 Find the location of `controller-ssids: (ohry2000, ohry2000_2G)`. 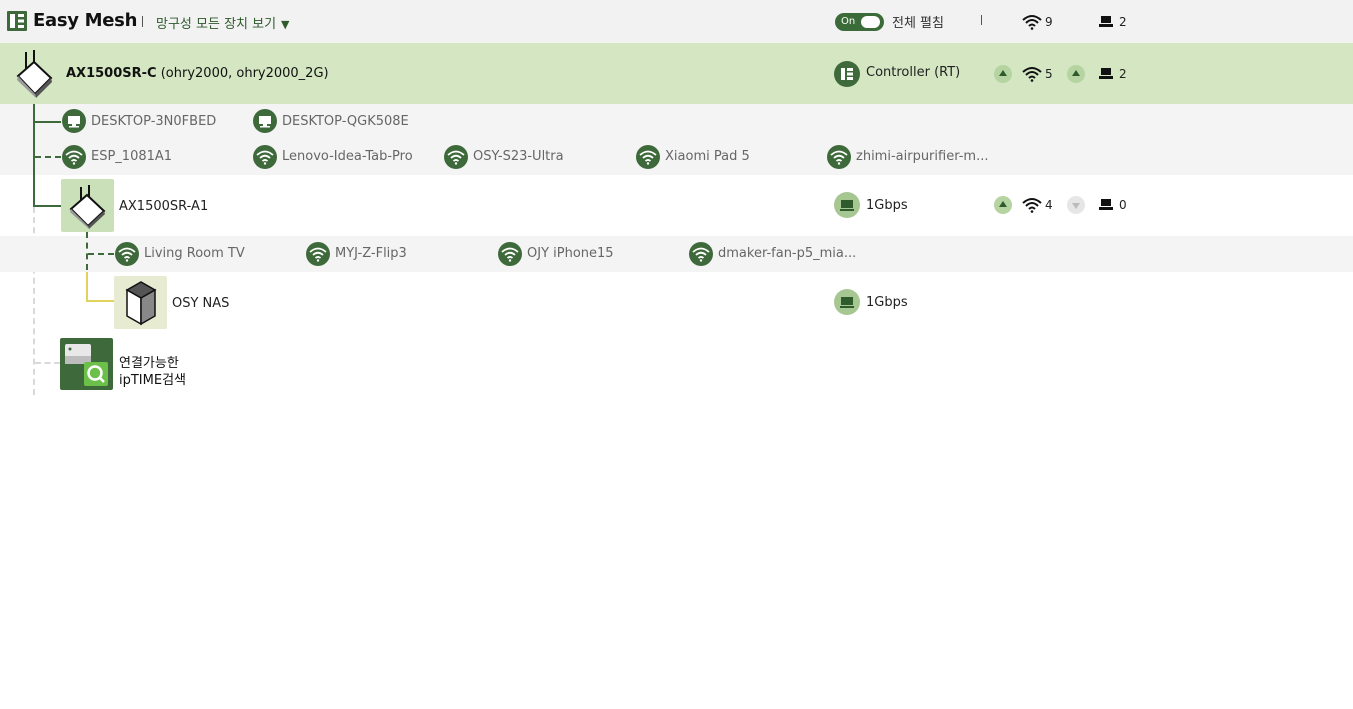

controller-ssids: (ohry2000, ohry2000_2G) is located at coordinates (244, 73).